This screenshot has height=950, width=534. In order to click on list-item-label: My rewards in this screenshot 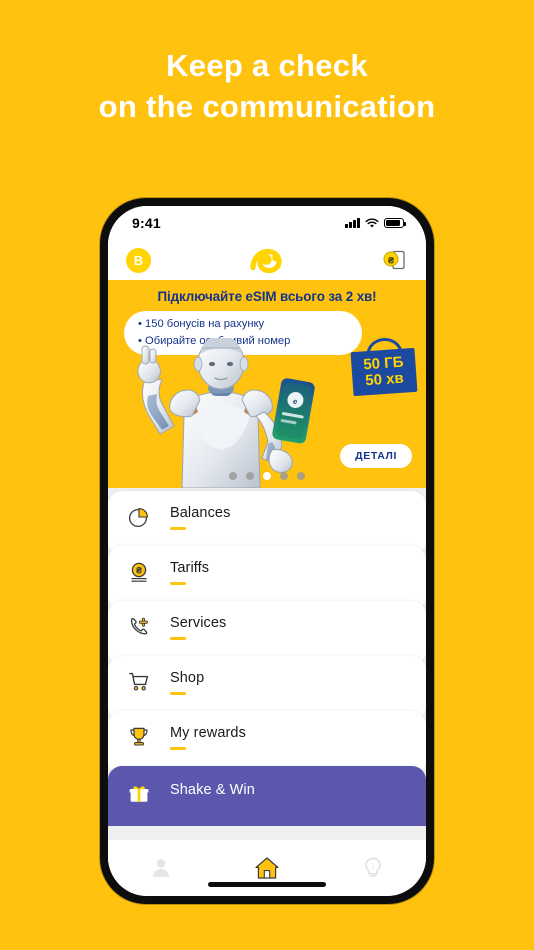, I will do `click(208, 733)`.